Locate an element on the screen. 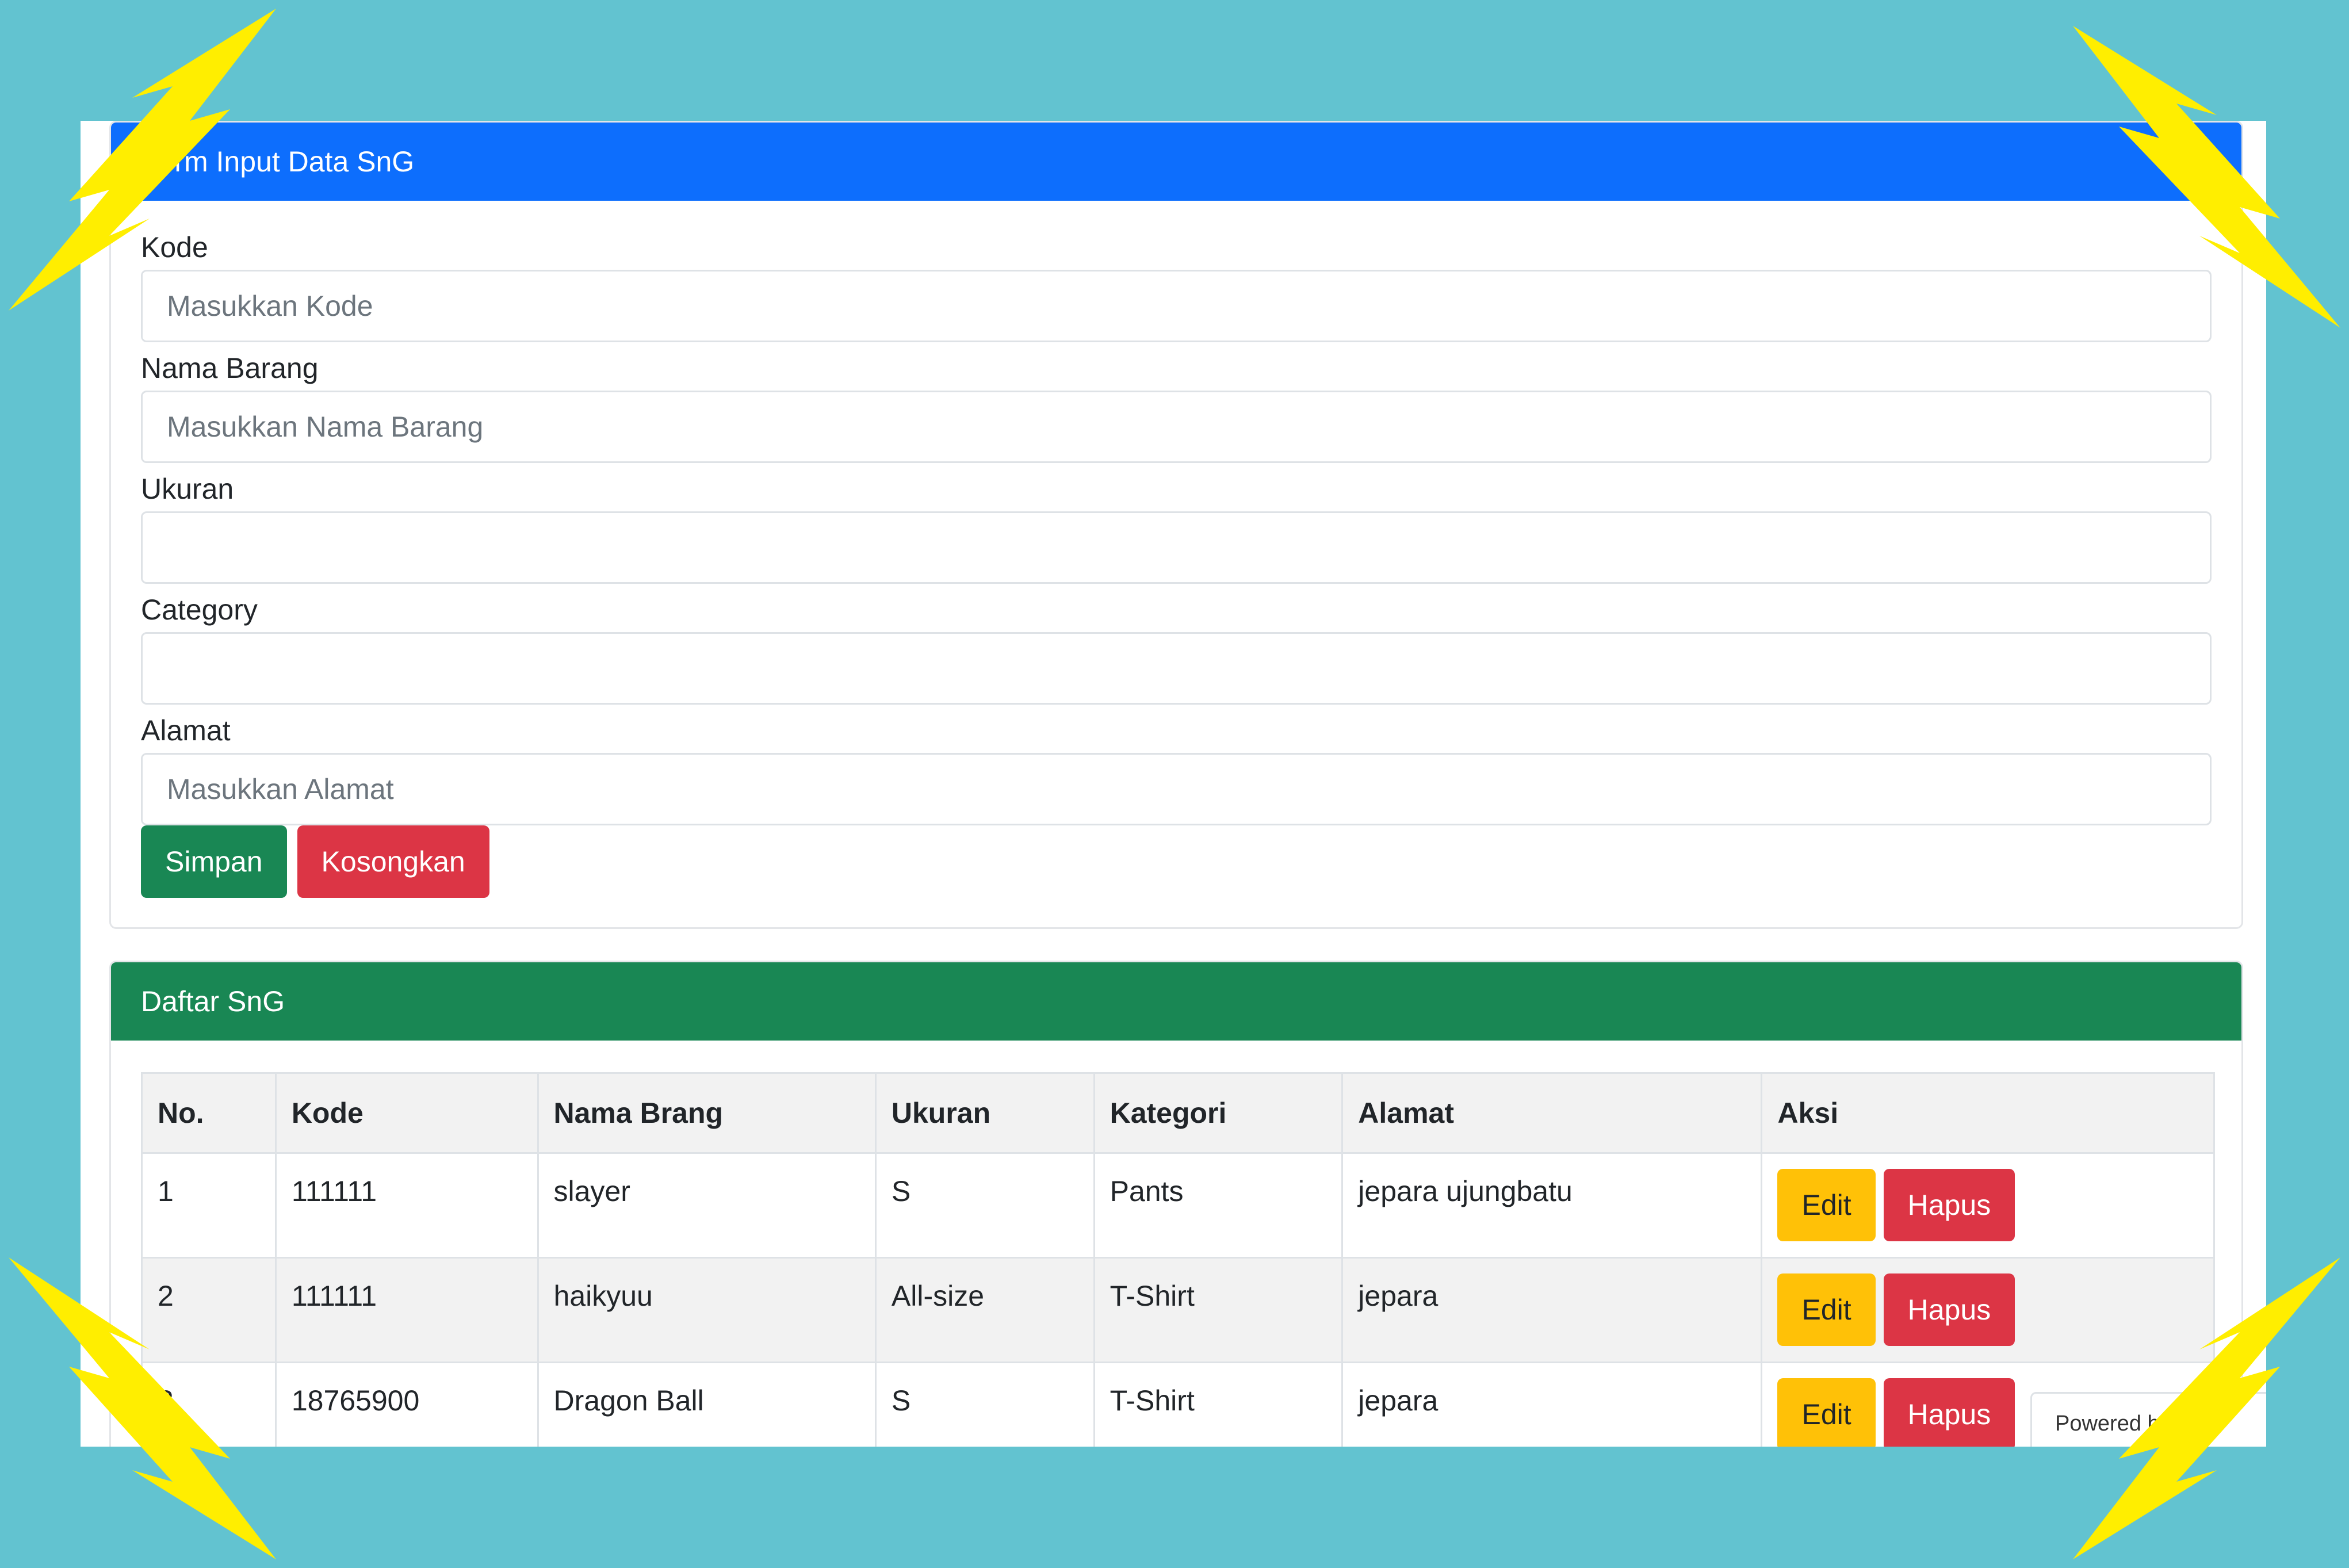  save-button: Simpan is located at coordinates (214, 861).